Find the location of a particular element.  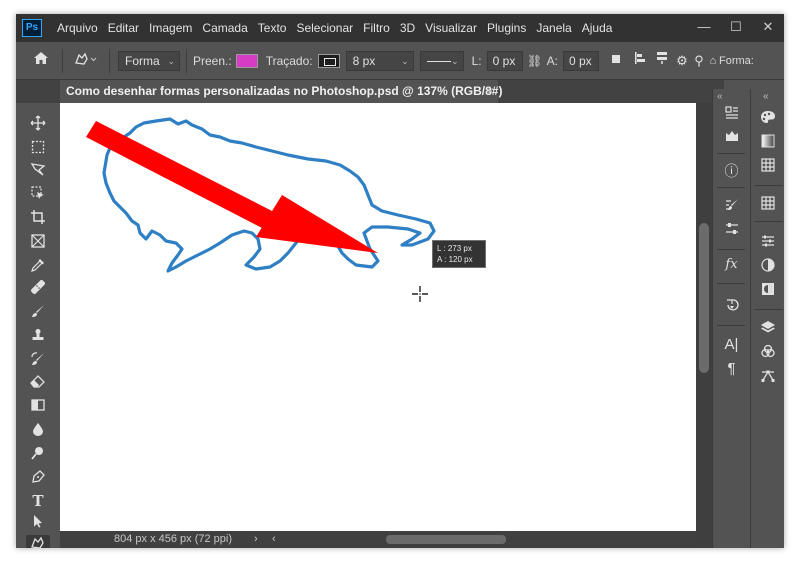

close-window-button: ✕ is located at coordinates (768, 28).